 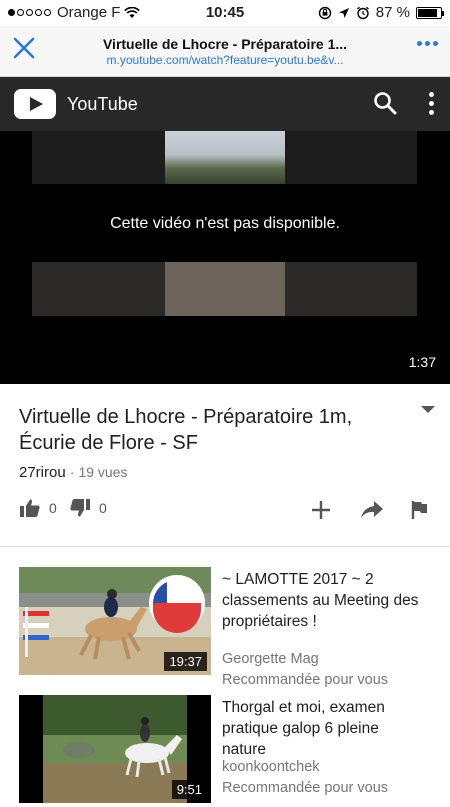 What do you see at coordinates (225, 13) in the screenshot?
I see `status-bar: Orange F 10:45 87 %` at bounding box center [225, 13].